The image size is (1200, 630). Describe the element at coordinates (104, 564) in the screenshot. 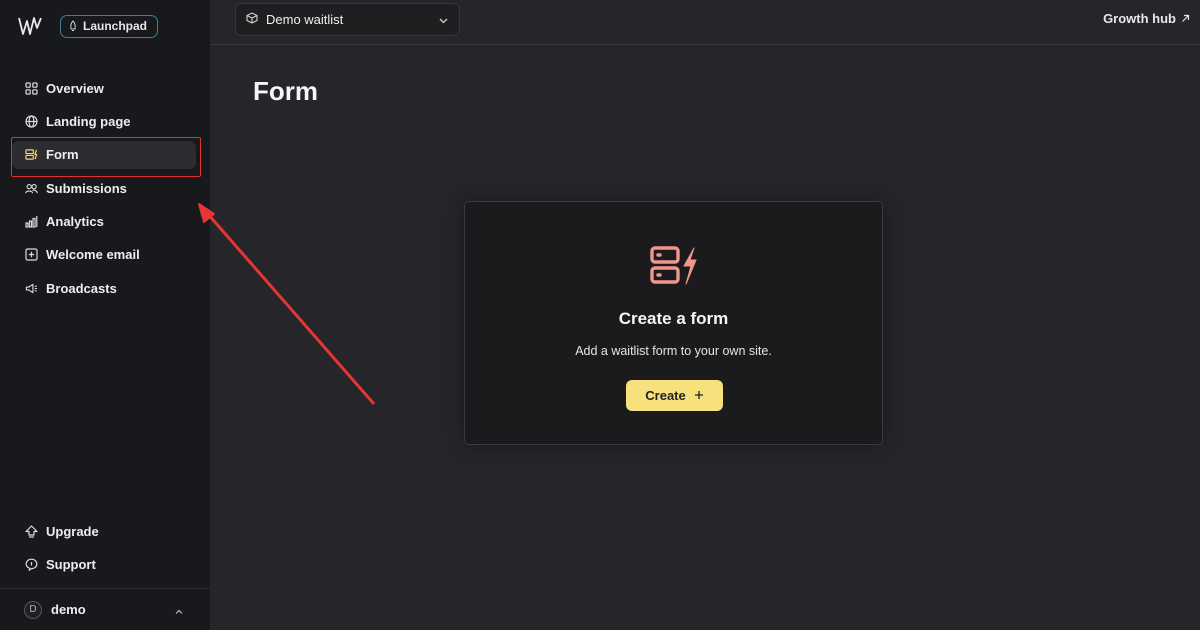

I see `sidebar-item-support: Support` at that location.